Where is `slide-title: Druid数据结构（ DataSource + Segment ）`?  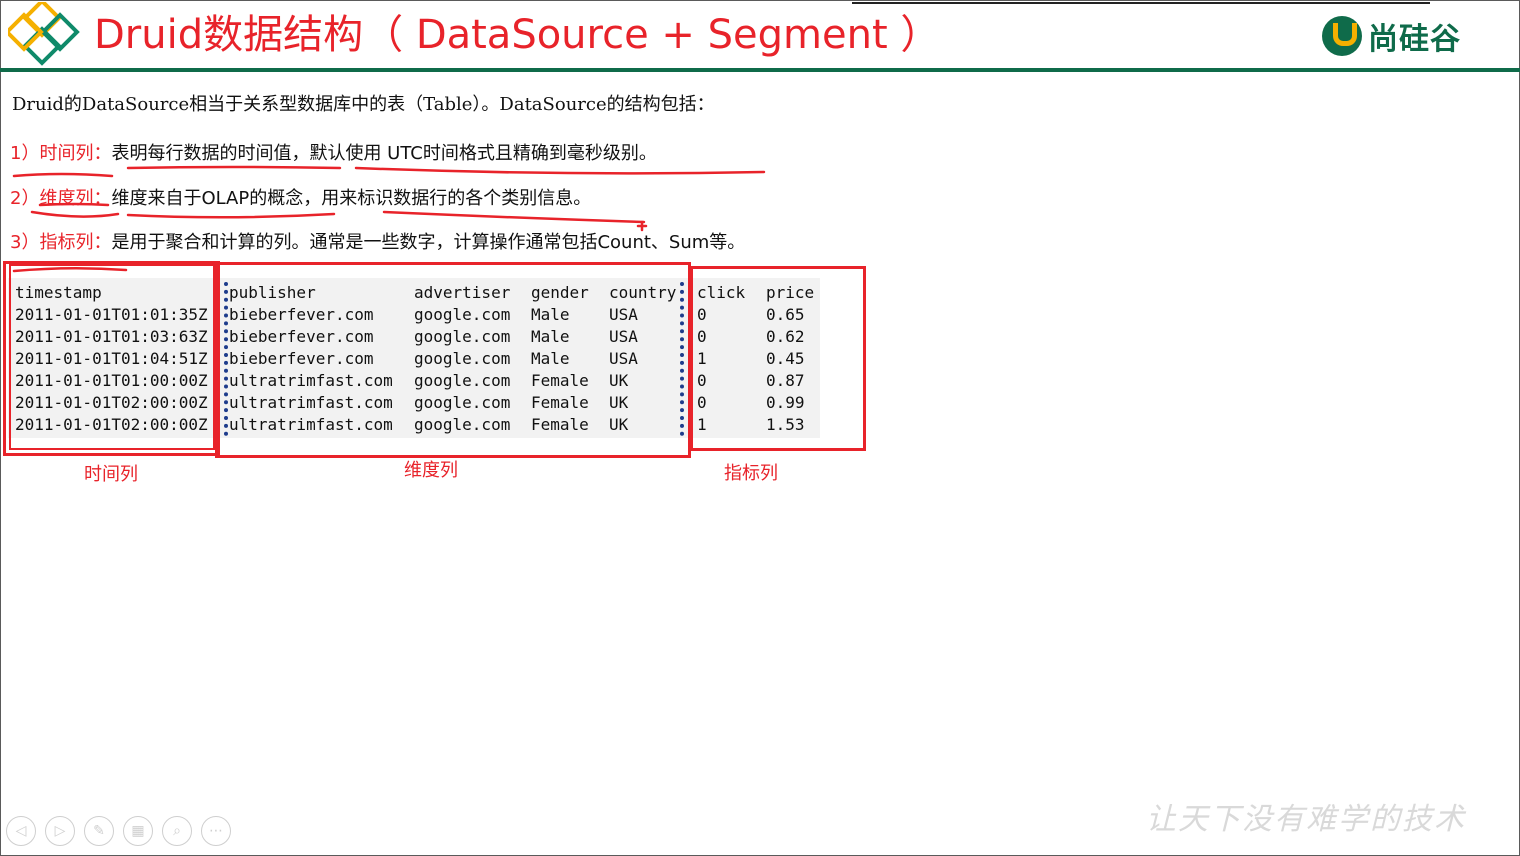 slide-title: Druid数据结构（ DataSource + Segment ） is located at coordinates (517, 35).